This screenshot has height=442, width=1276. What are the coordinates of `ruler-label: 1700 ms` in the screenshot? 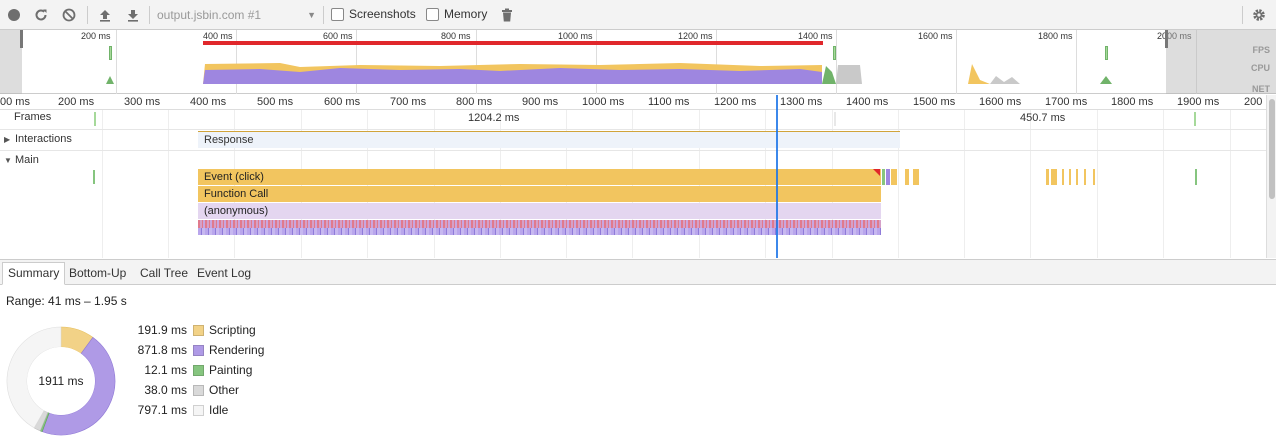 It's located at (1066, 102).